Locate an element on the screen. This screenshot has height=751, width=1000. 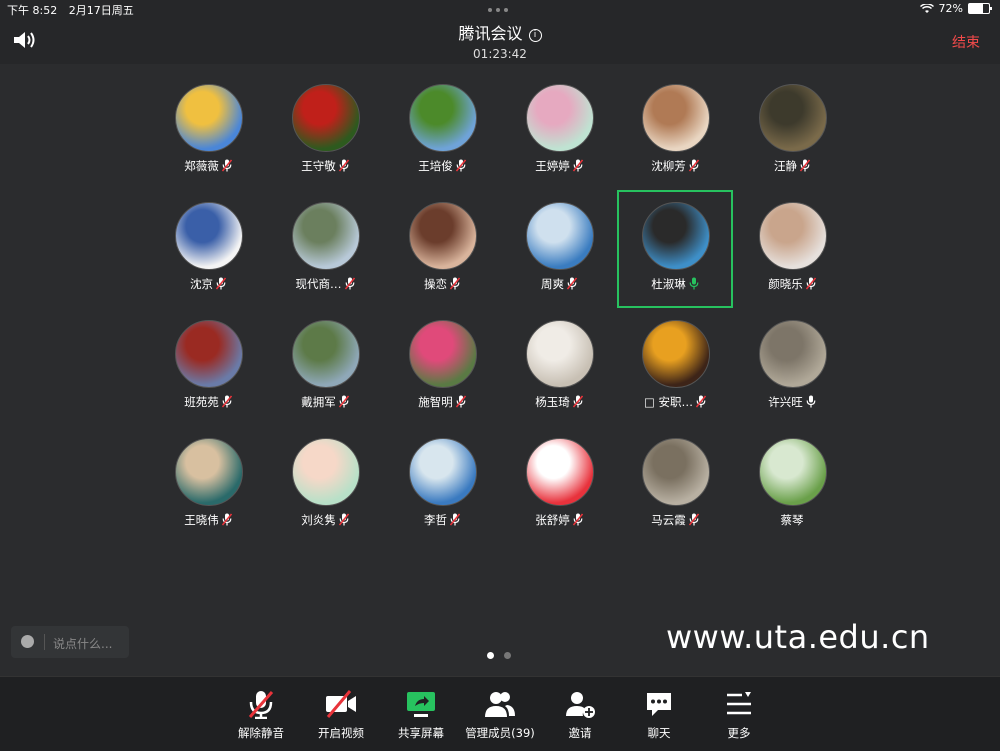
invite-button: 邀请 is located at coordinates (580, 715).